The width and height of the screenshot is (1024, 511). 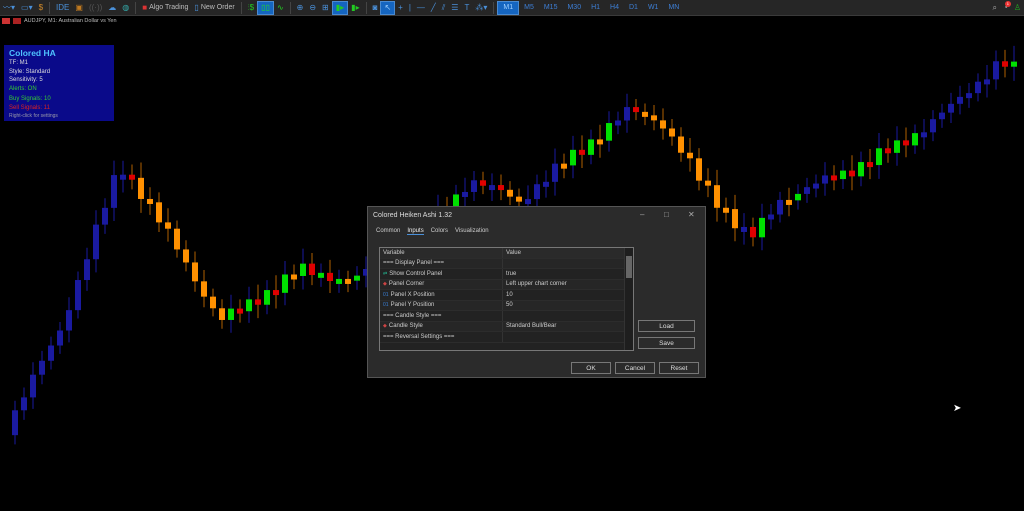 I want to click on int-type-icon: 01, so click(x=386, y=305).